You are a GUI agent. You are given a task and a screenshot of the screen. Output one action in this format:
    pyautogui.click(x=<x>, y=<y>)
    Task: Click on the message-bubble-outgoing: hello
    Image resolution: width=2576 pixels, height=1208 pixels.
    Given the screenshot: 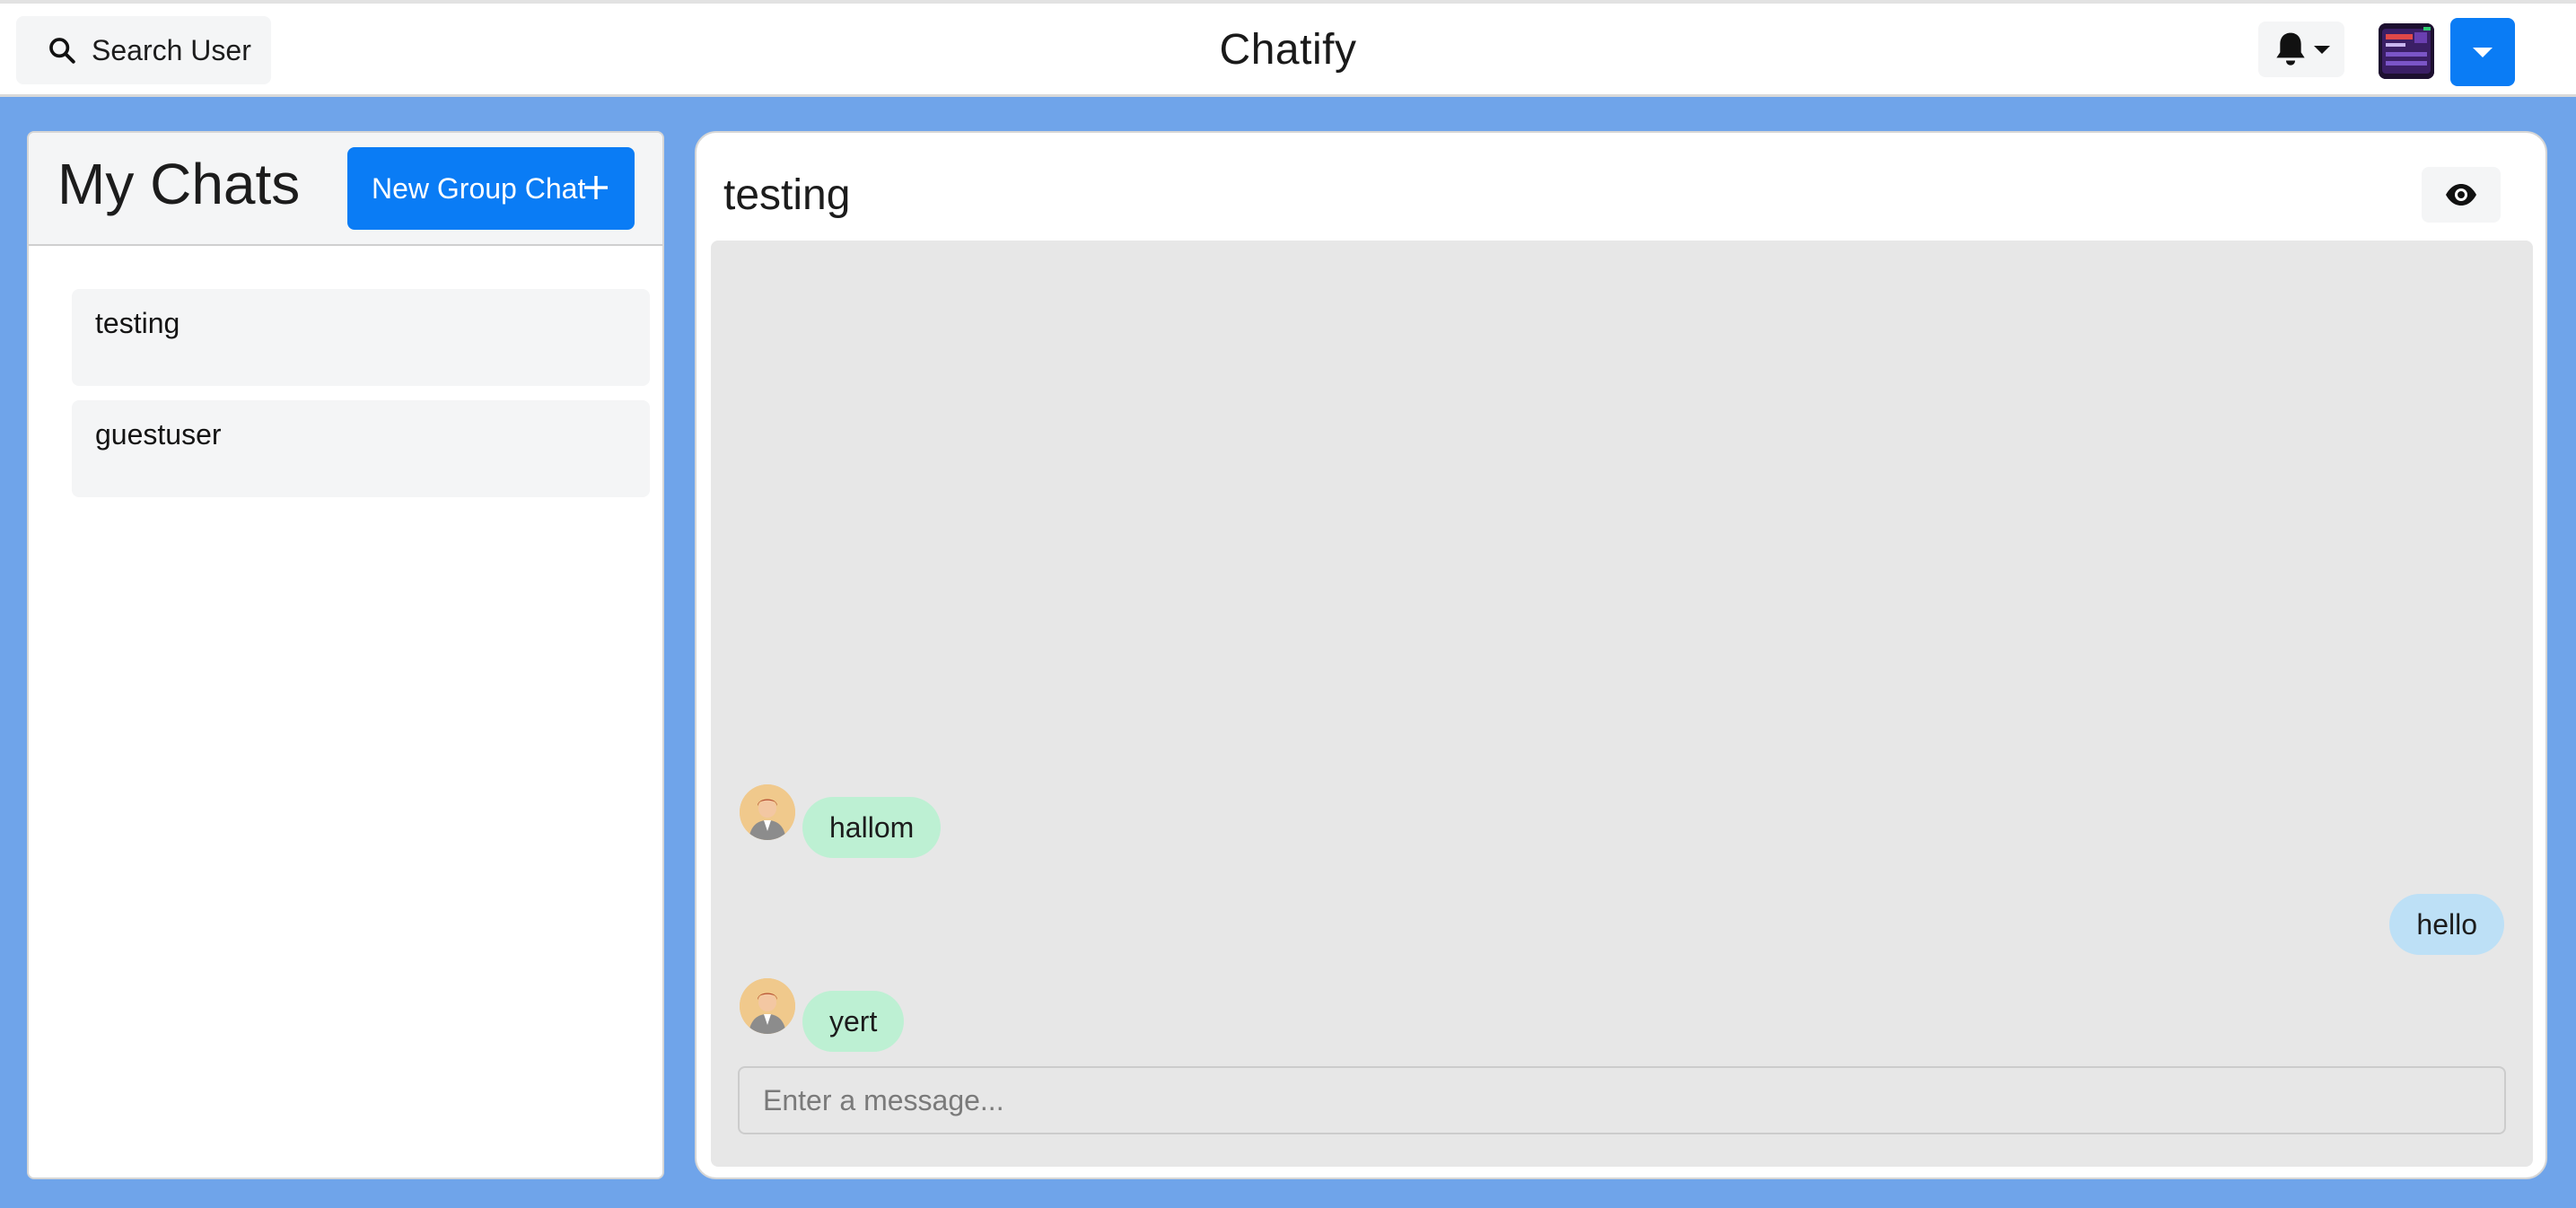 What is the action you would take?
    pyautogui.click(x=2446, y=925)
    